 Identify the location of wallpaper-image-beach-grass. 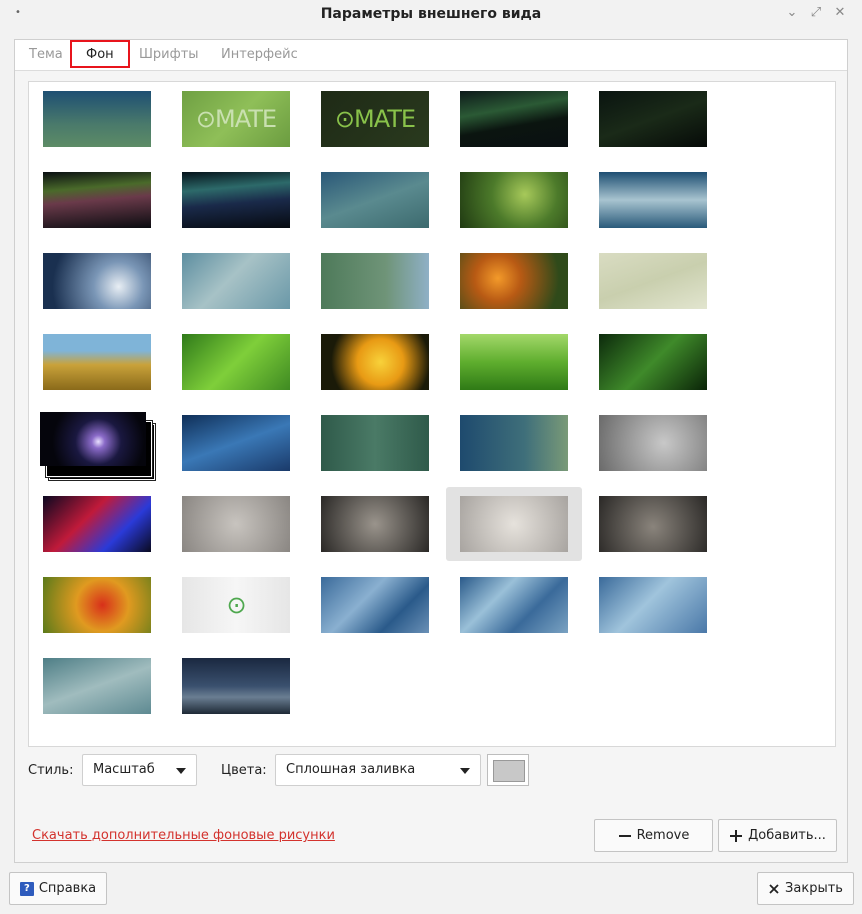
(97, 362).